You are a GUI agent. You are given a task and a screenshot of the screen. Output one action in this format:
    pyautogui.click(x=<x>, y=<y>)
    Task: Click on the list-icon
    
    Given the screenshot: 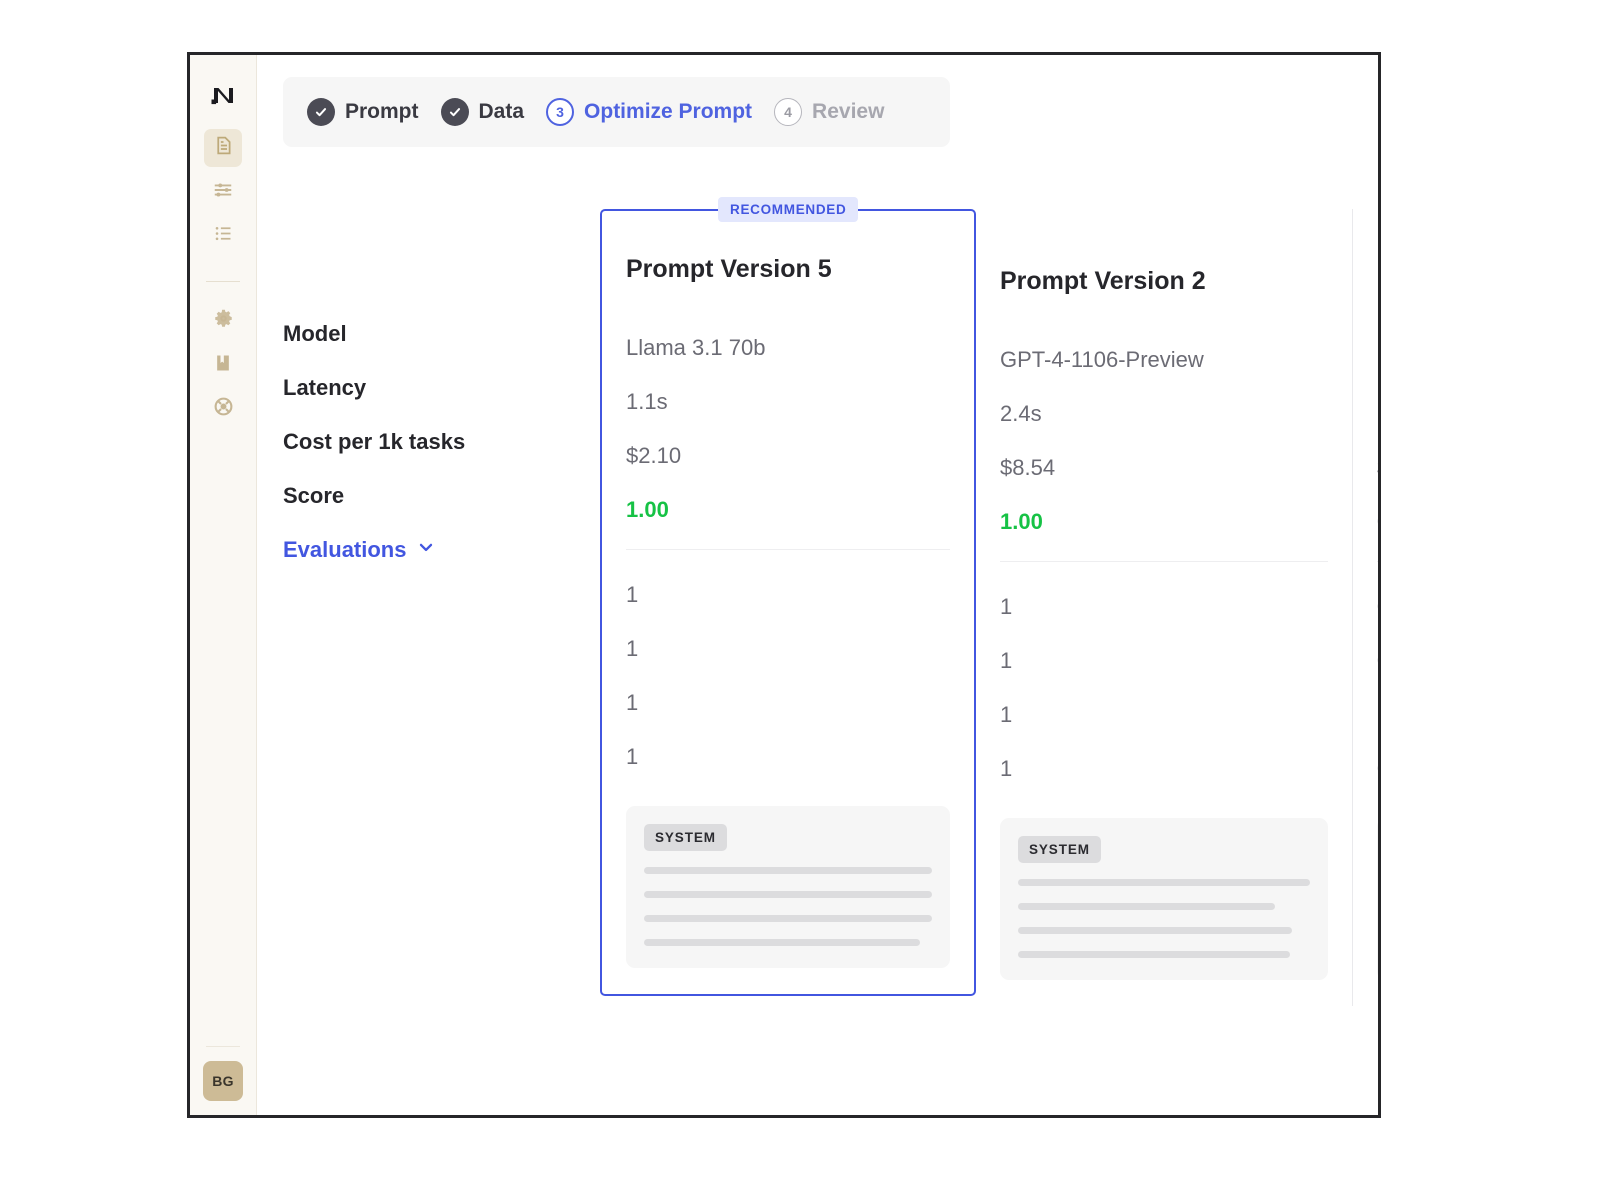 What is the action you would take?
    pyautogui.click(x=223, y=236)
    